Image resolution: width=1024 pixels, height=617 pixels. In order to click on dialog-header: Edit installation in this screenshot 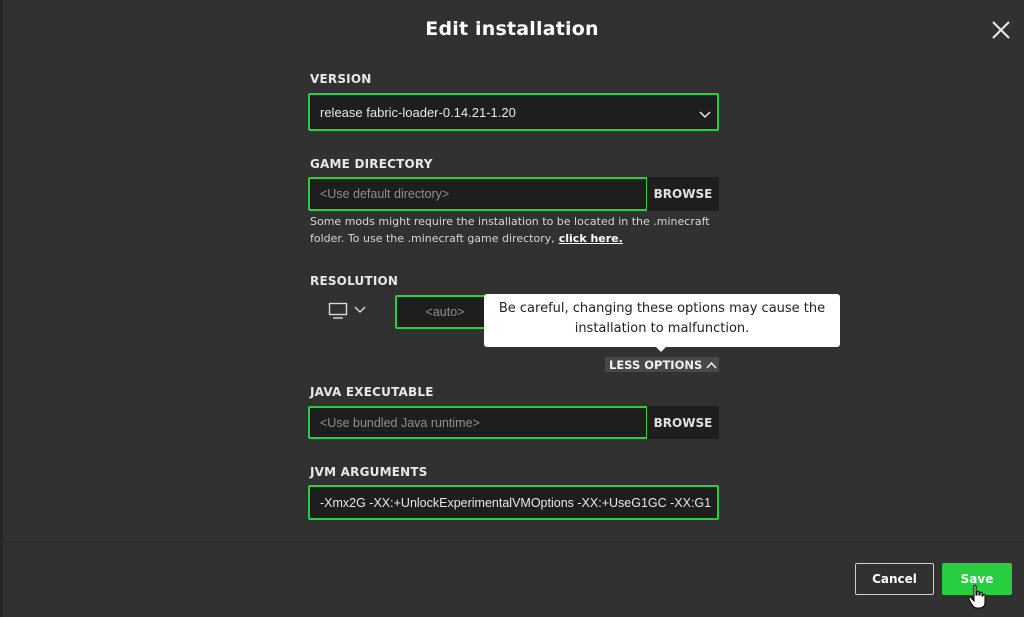, I will do `click(512, 31)`.